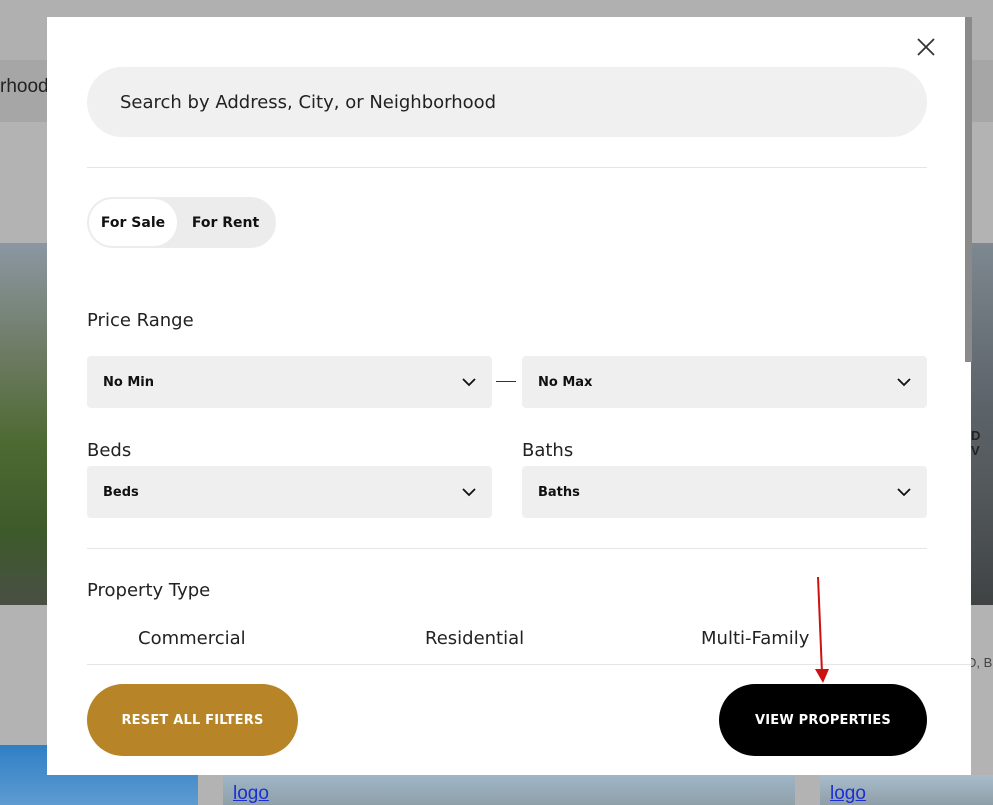  Describe the element at coordinates (823, 720) in the screenshot. I see `view-properties-button: VIEW PROPERTIES` at that location.